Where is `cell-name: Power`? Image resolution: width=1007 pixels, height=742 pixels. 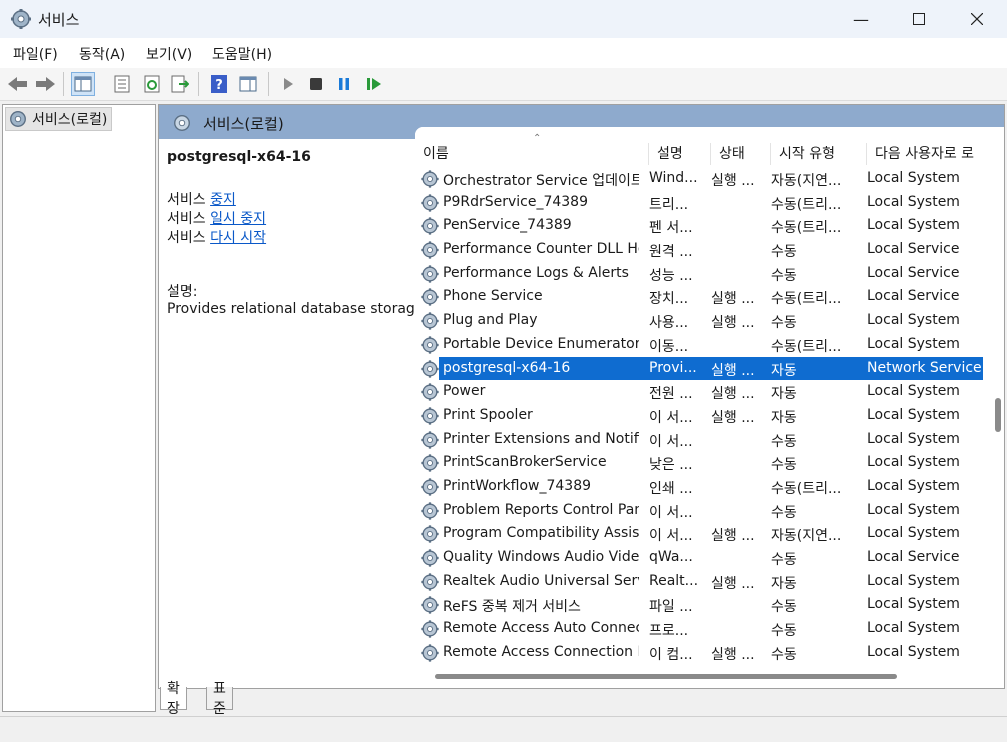 cell-name: Power is located at coordinates (464, 391).